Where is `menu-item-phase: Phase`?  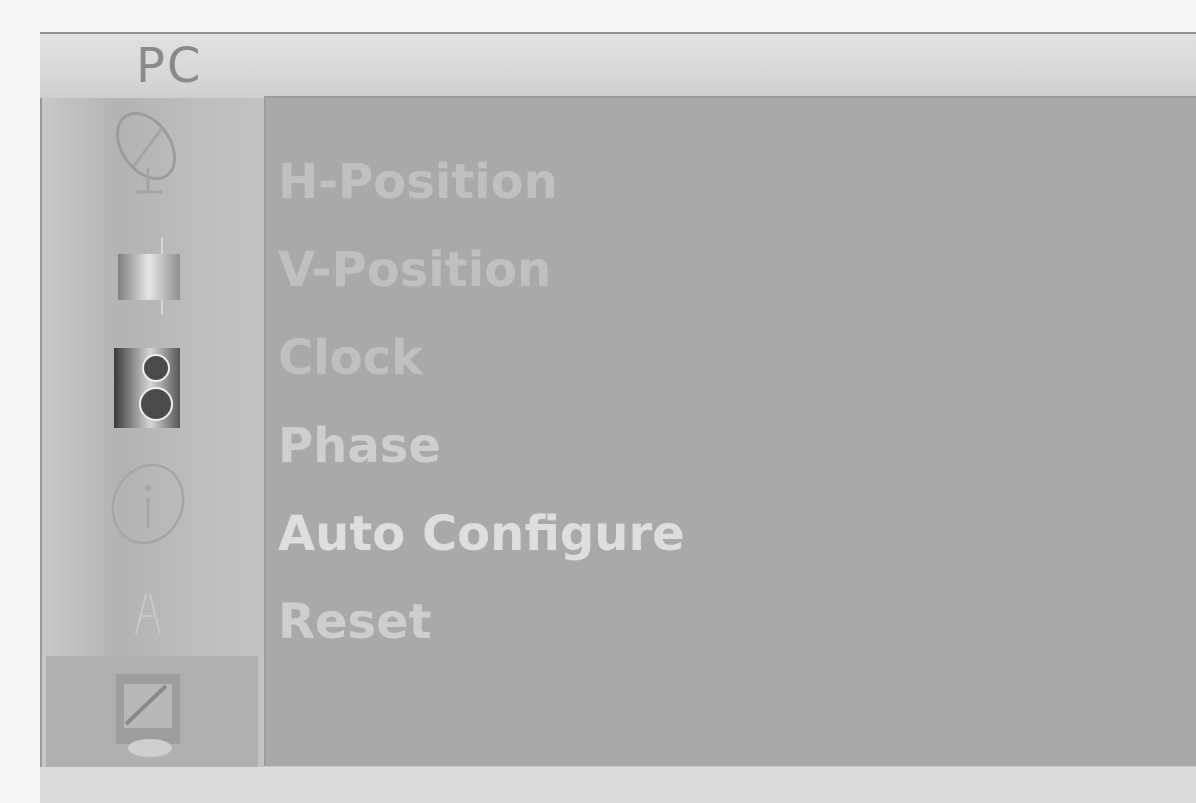 menu-item-phase: Phase is located at coordinates (481, 446).